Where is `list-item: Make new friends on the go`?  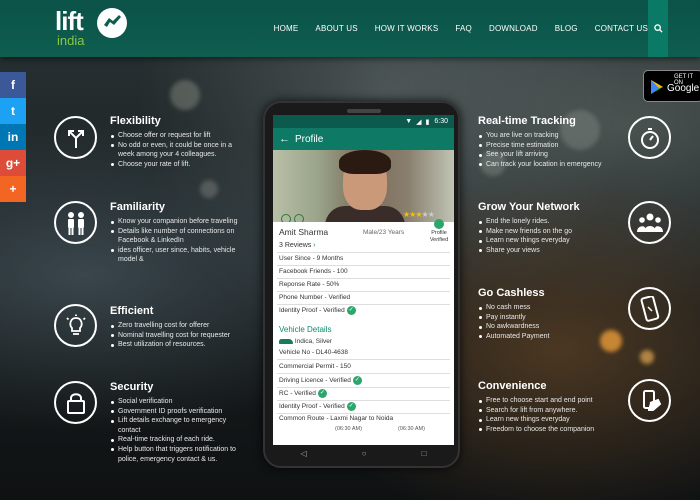 list-item: Make new friends on the go is located at coordinates (550, 232).